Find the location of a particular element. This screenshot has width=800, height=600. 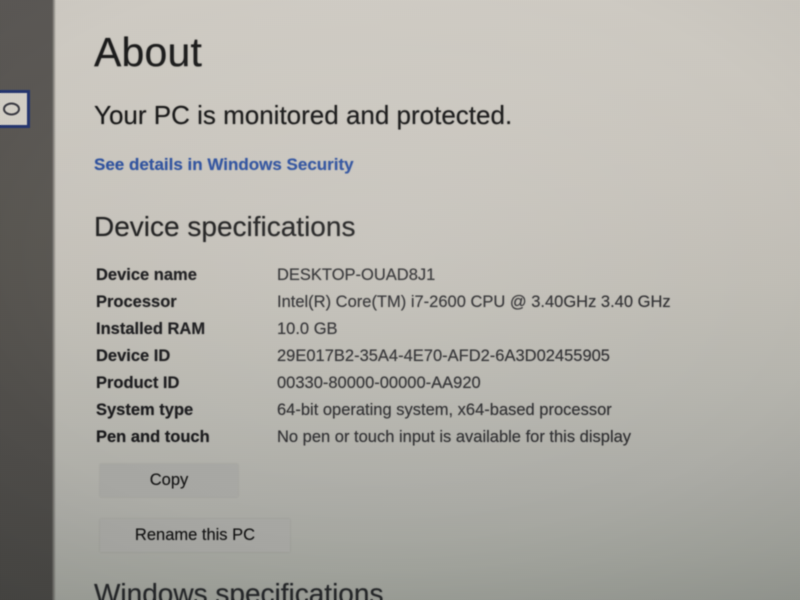

device-specifications-heading: Device specifications is located at coordinates (225, 226).